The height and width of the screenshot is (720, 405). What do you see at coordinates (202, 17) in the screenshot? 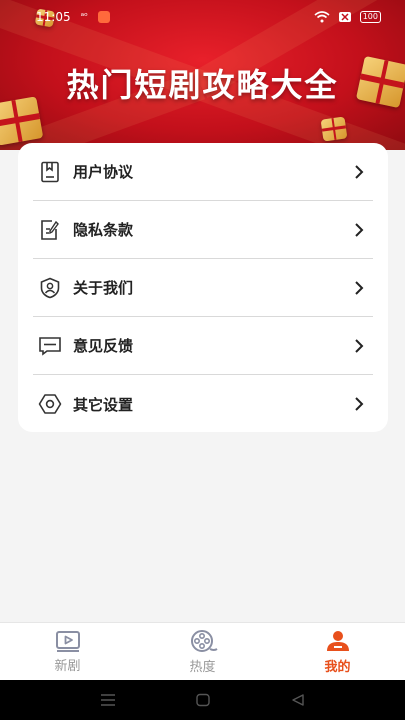
I see `status-bar: 11:05 ᵃᵒ 100` at bounding box center [202, 17].